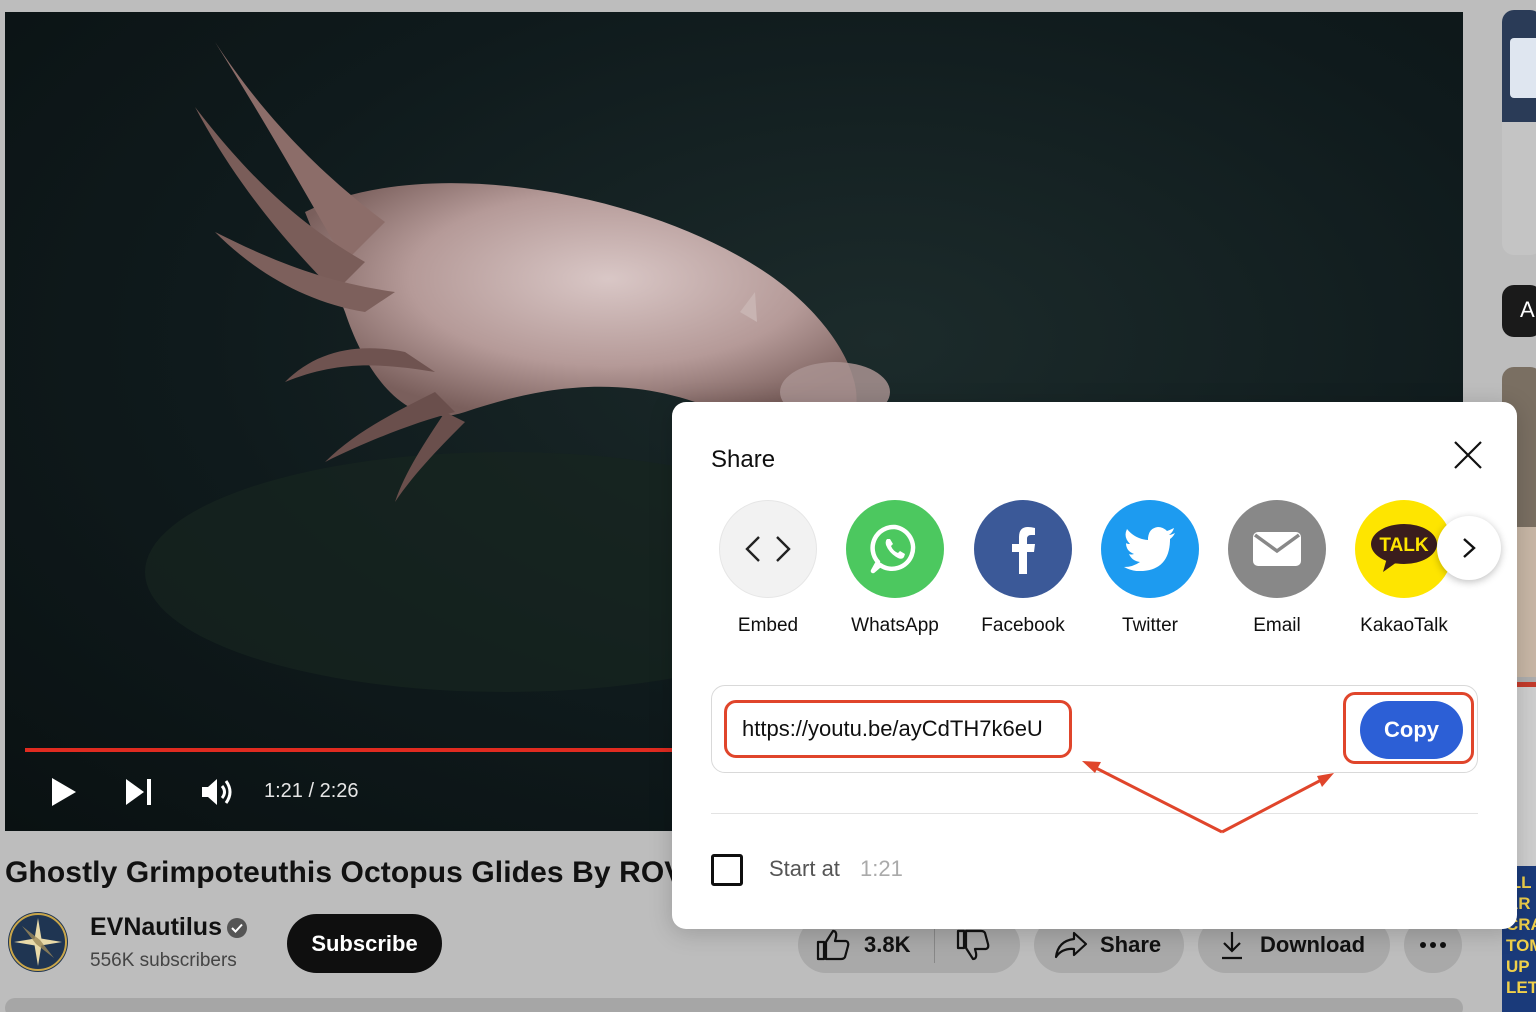  Describe the element at coordinates (727, 870) in the screenshot. I see `start-at-checkbox` at that location.